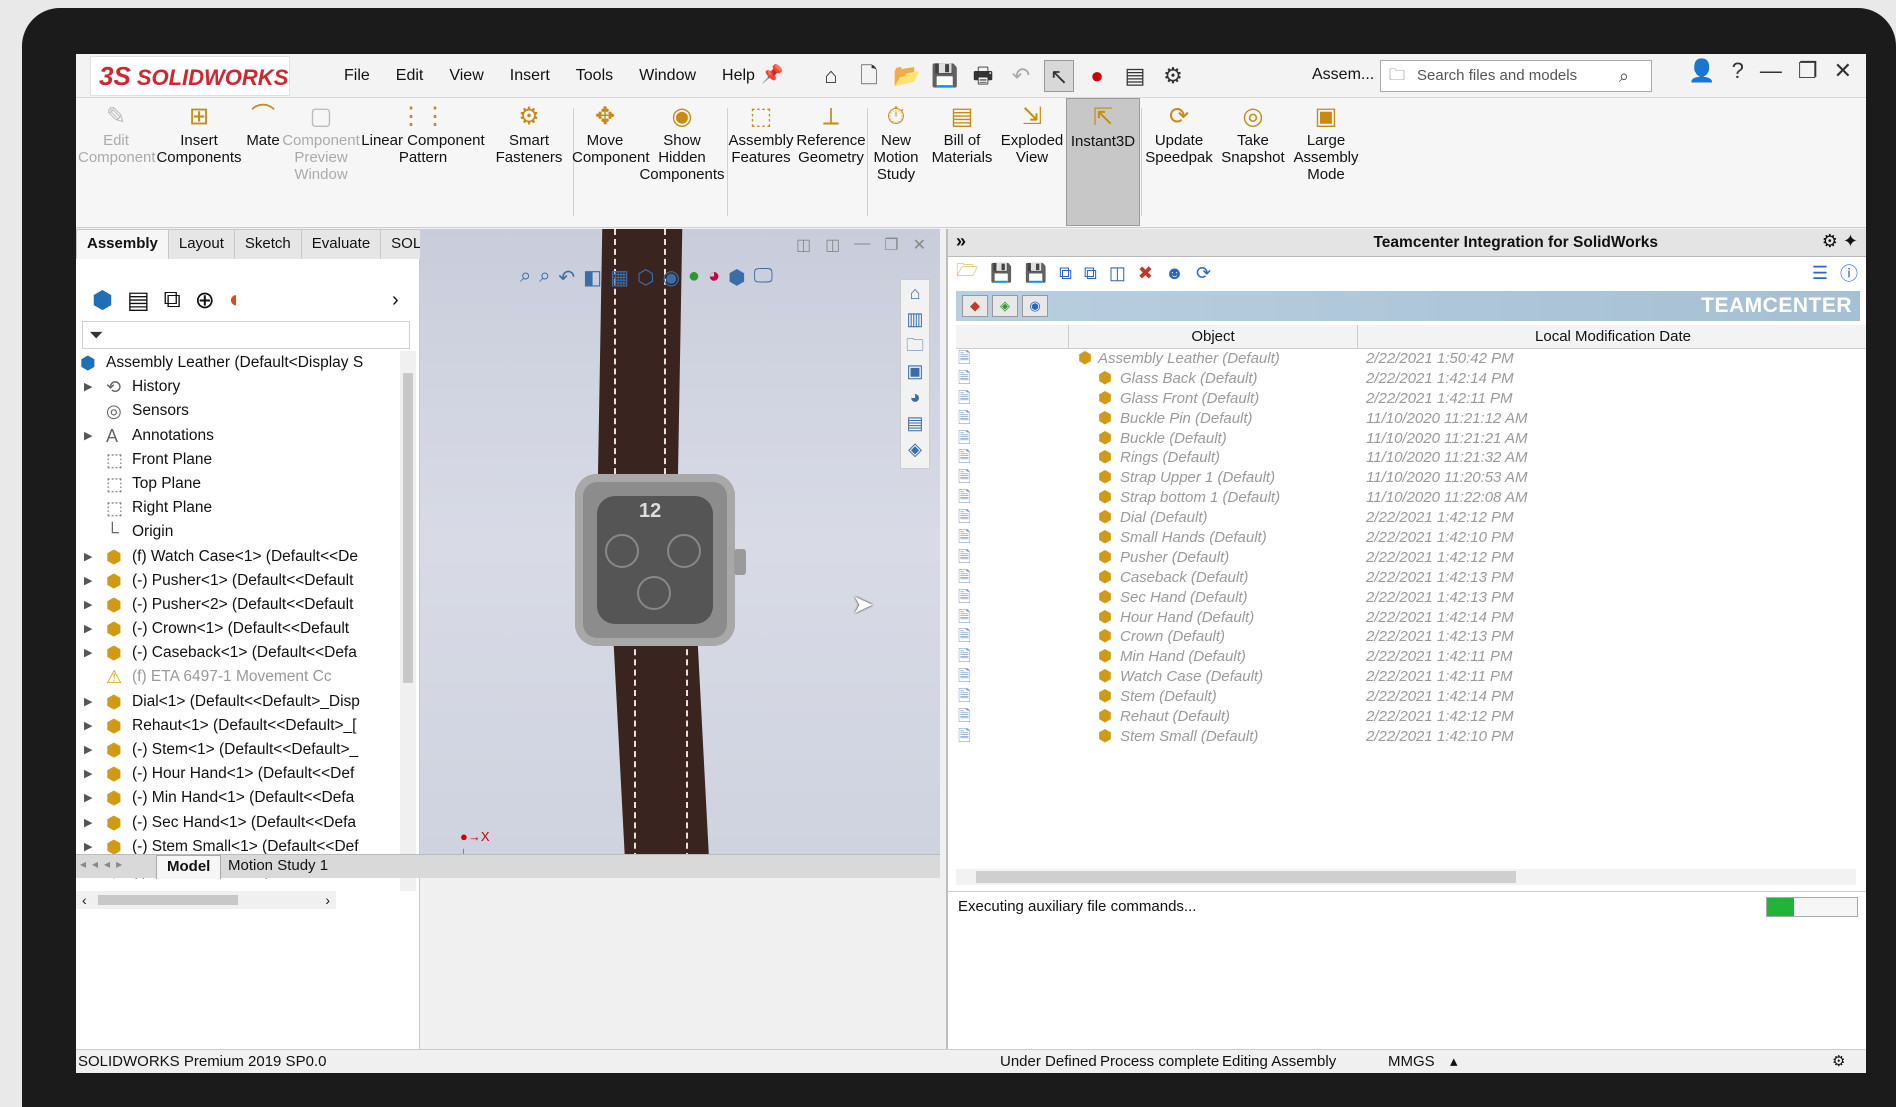  I want to click on tab-motion-study: Motion Study 1, so click(278, 867).